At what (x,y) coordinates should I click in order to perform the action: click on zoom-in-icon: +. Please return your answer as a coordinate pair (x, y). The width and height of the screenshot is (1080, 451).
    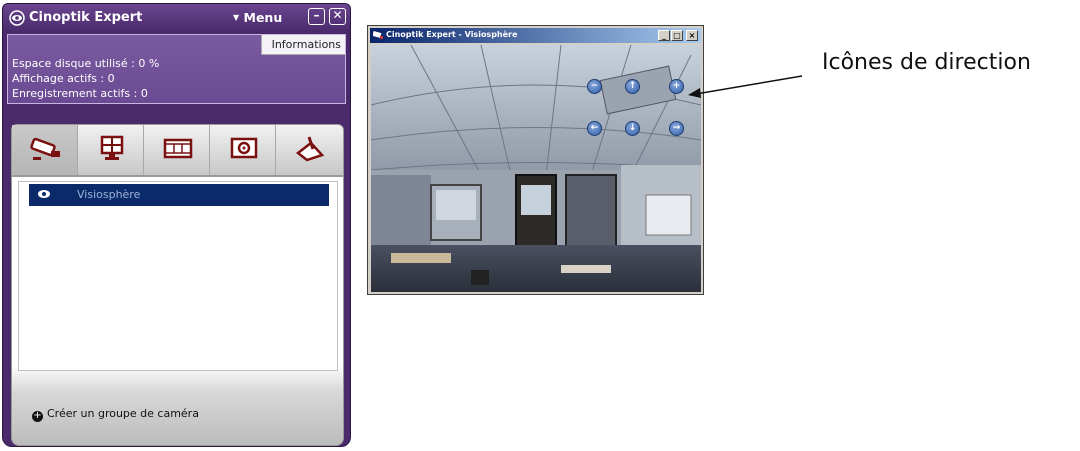
    Looking at the image, I should click on (676, 86).